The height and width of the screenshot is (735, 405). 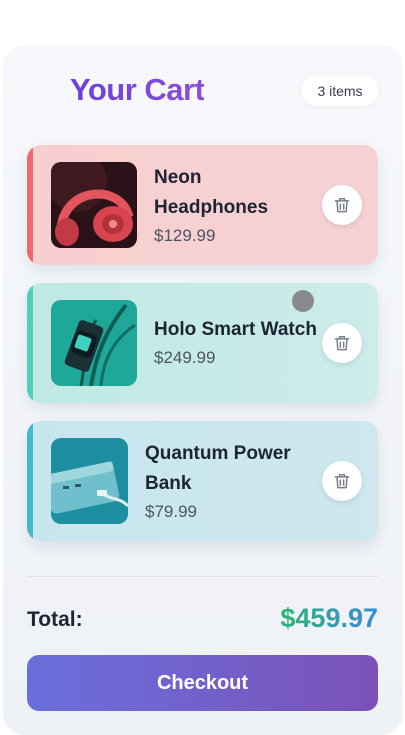 I want to click on product-name: Quantum Power Bank, so click(x=218, y=468).